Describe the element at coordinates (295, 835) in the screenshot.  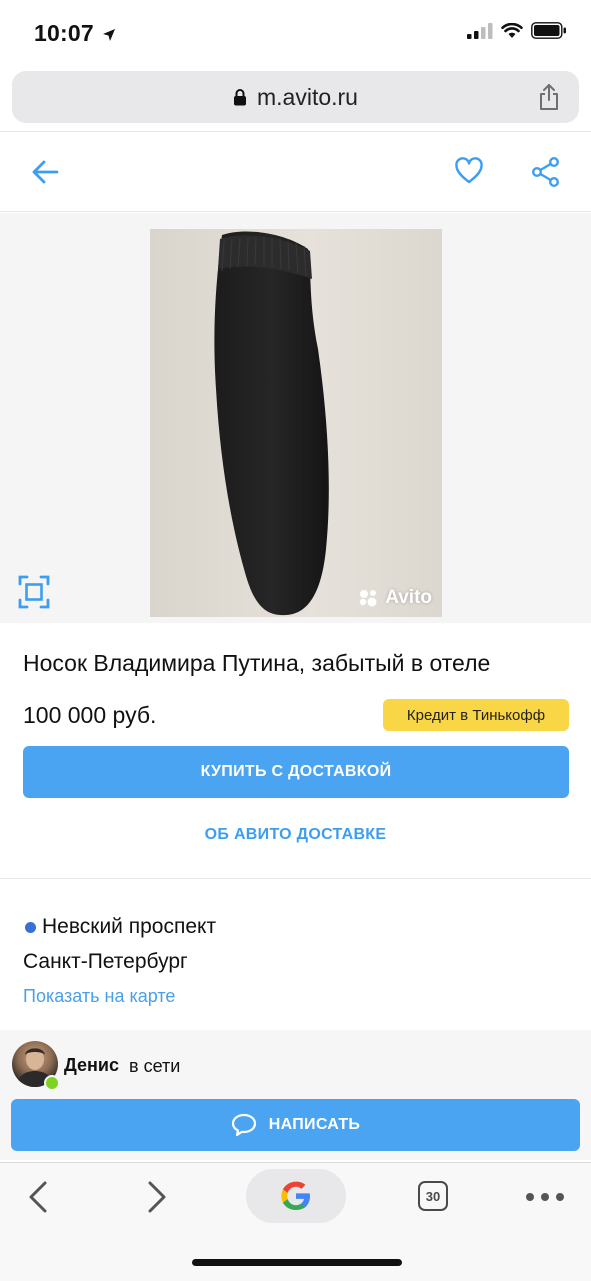
I see `about-delivery-link: ОБ АВИТО ДОСТАВКЕ` at that location.